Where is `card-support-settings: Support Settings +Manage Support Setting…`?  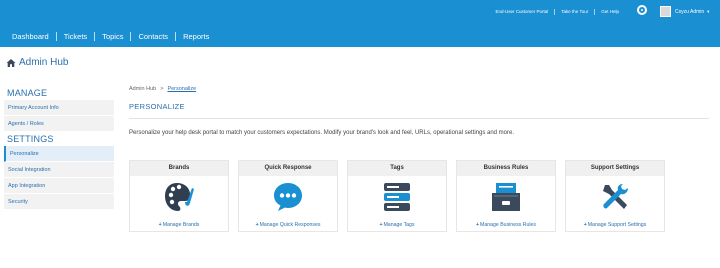
card-support-settings: Support Settings +Manage Support Setting… is located at coordinates (615, 196).